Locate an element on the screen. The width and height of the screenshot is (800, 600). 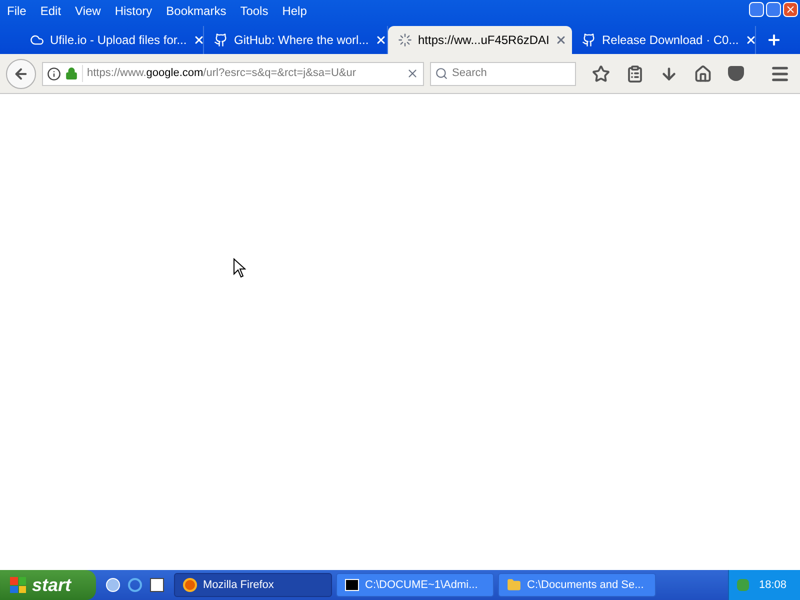
clear-icon is located at coordinates (412, 73).